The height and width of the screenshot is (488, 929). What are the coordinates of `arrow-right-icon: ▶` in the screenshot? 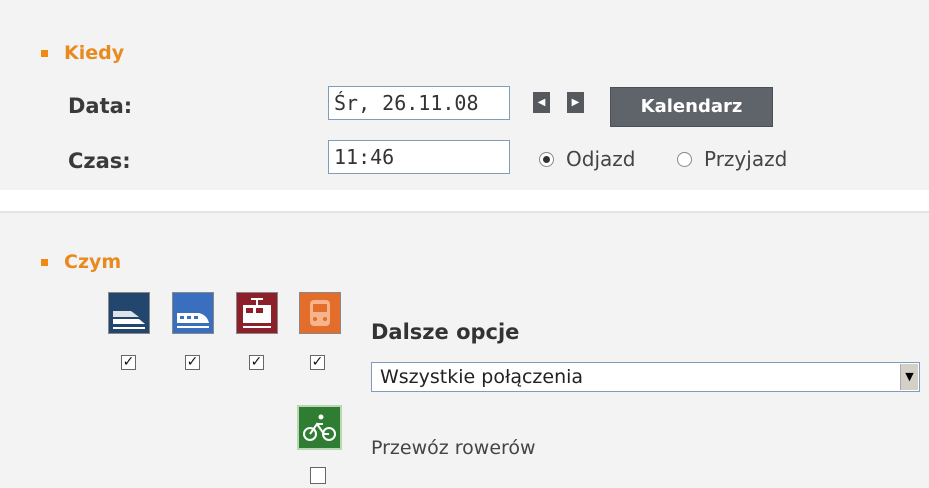 It's located at (575, 102).